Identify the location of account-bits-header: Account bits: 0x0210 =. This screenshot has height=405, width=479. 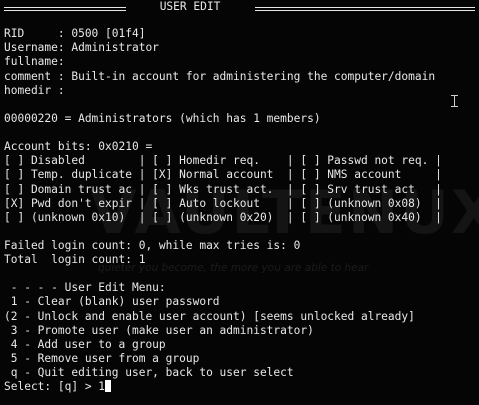
(78, 146).